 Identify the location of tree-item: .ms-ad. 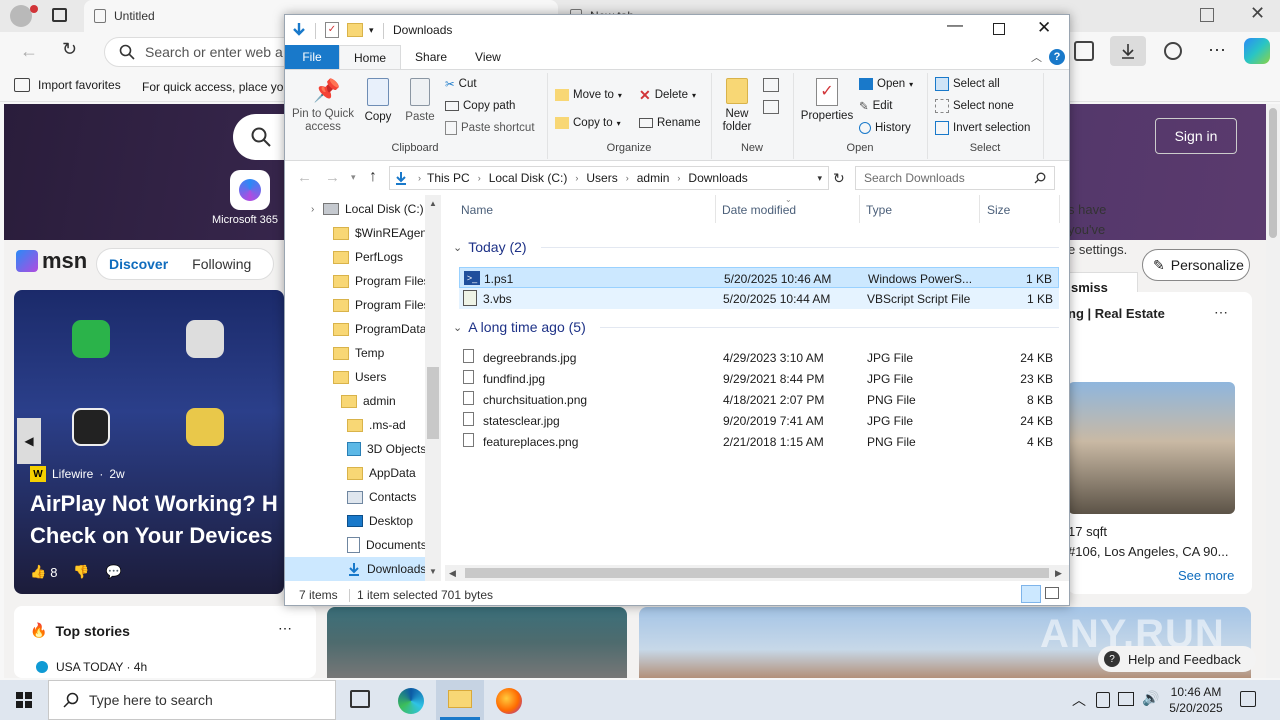
(355, 425).